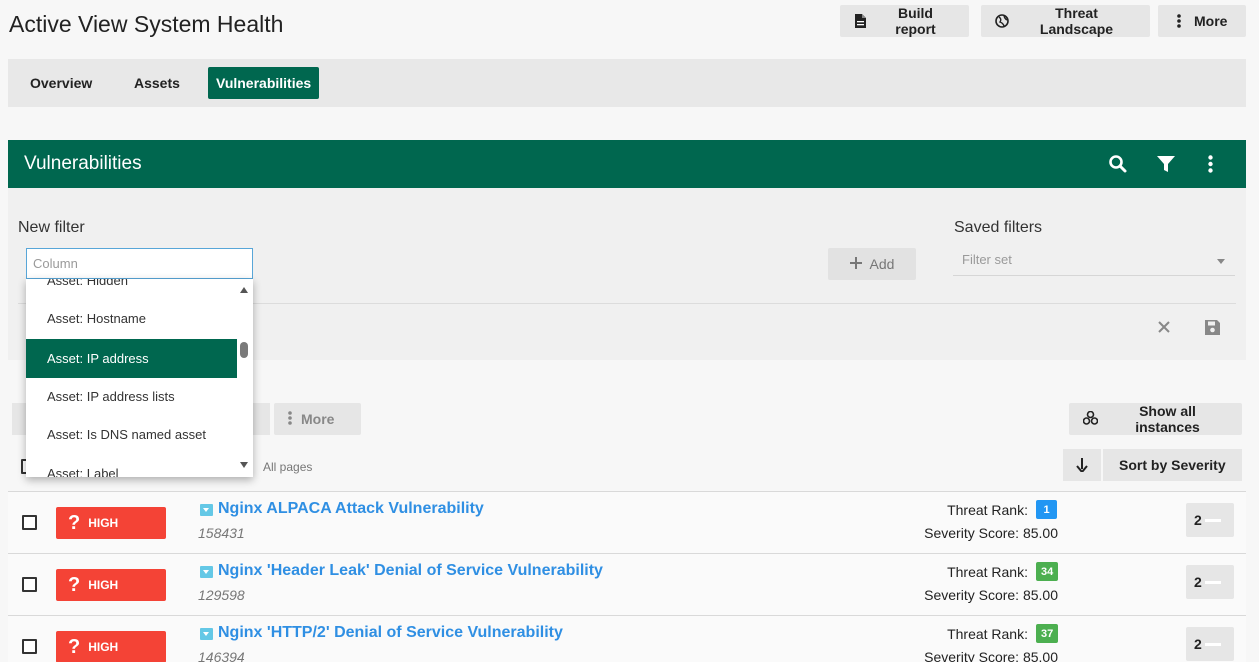 This screenshot has height=662, width=1259. I want to click on vulnerabilities-panel-header: Vulnerabilities, so click(627, 164).